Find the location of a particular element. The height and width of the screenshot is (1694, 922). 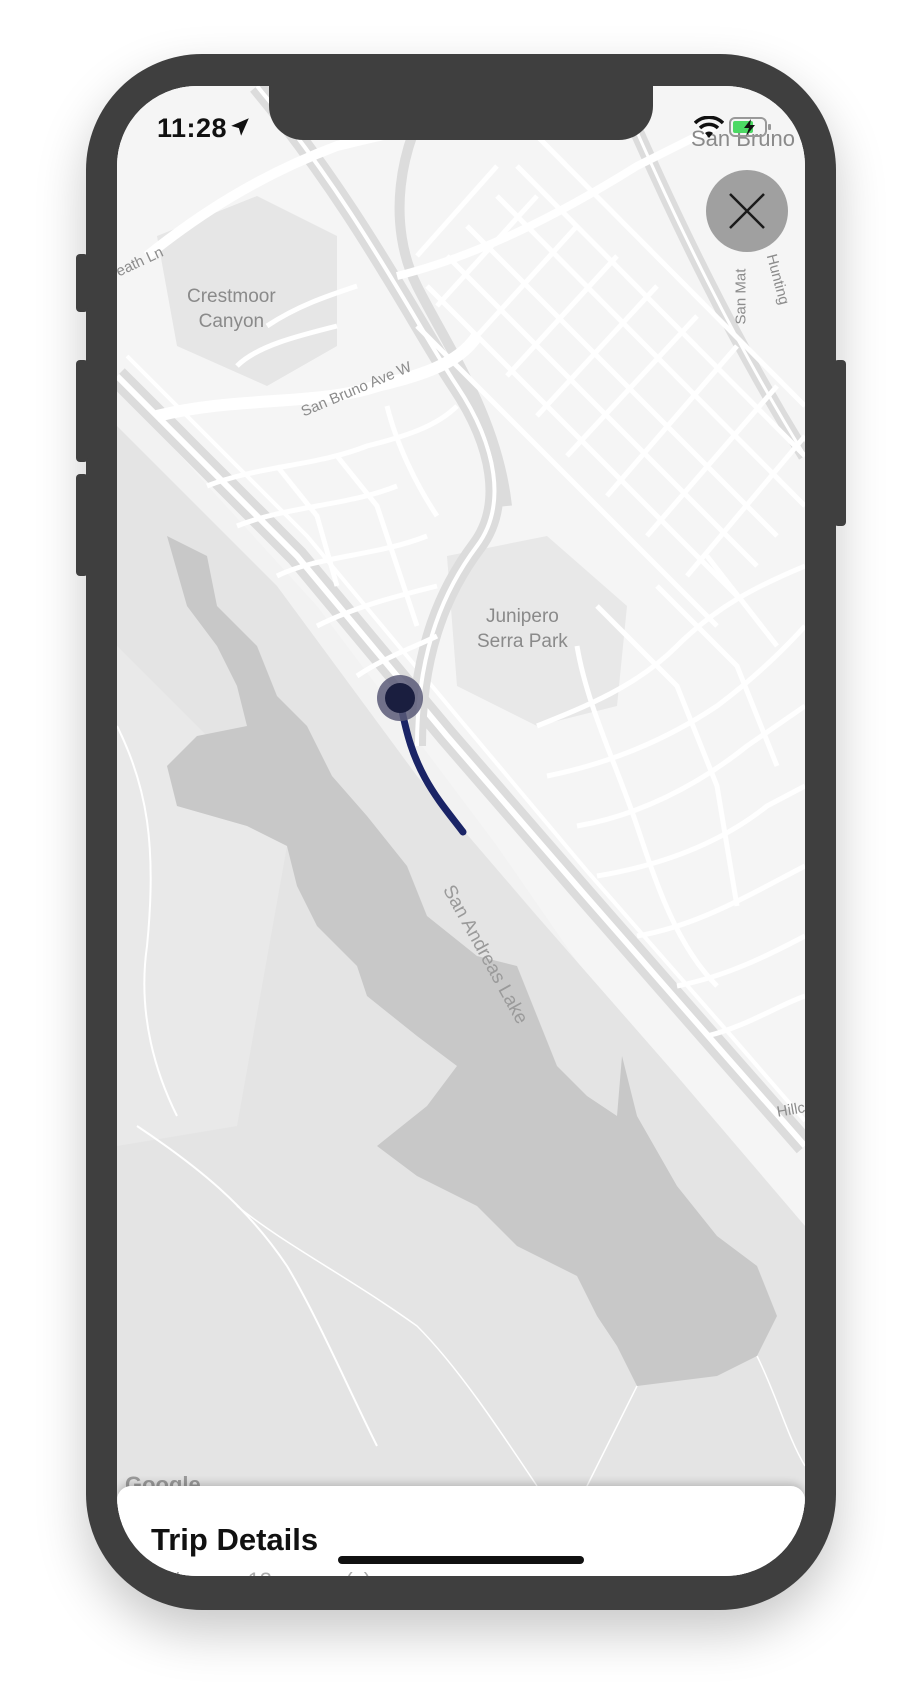

wifi-icon is located at coordinates (709, 127).